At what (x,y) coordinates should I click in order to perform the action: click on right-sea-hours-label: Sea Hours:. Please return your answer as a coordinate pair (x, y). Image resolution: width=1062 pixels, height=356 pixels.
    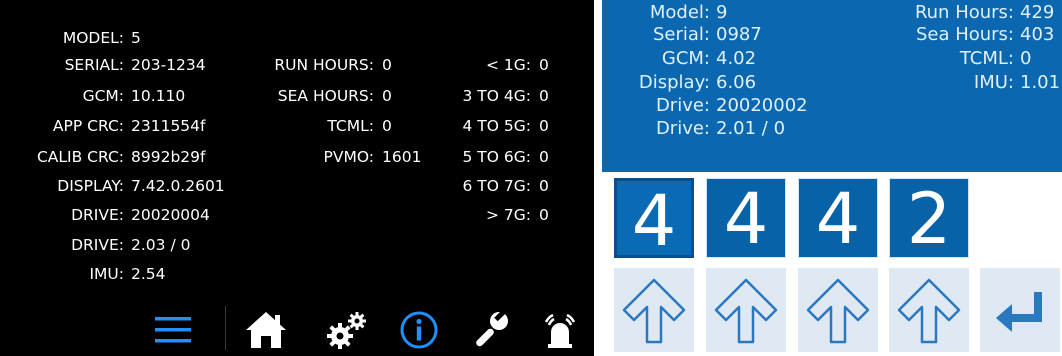
    Looking at the image, I should click on (964, 34).